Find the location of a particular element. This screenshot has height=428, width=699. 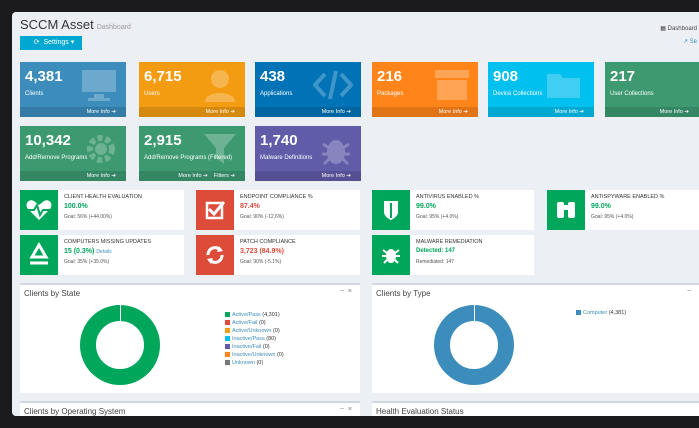

panel-health-evaluation: Health Evaluation Status is located at coordinates (535, 408).